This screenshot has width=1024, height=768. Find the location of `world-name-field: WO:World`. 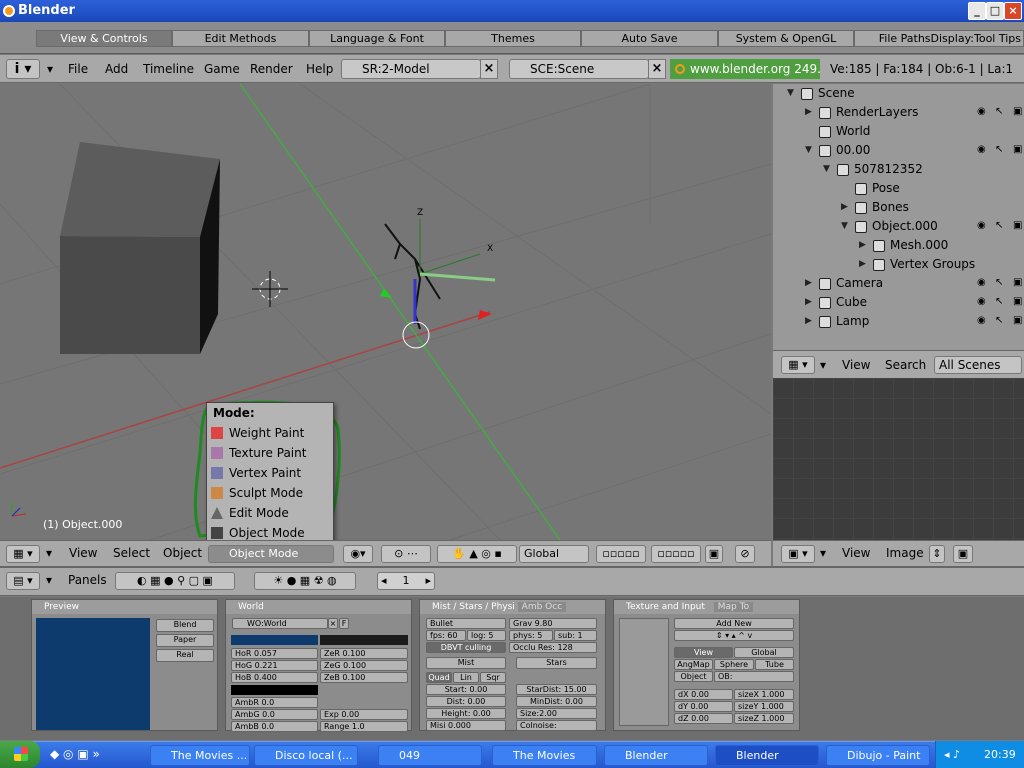

world-name-field: WO:World is located at coordinates (280, 623).